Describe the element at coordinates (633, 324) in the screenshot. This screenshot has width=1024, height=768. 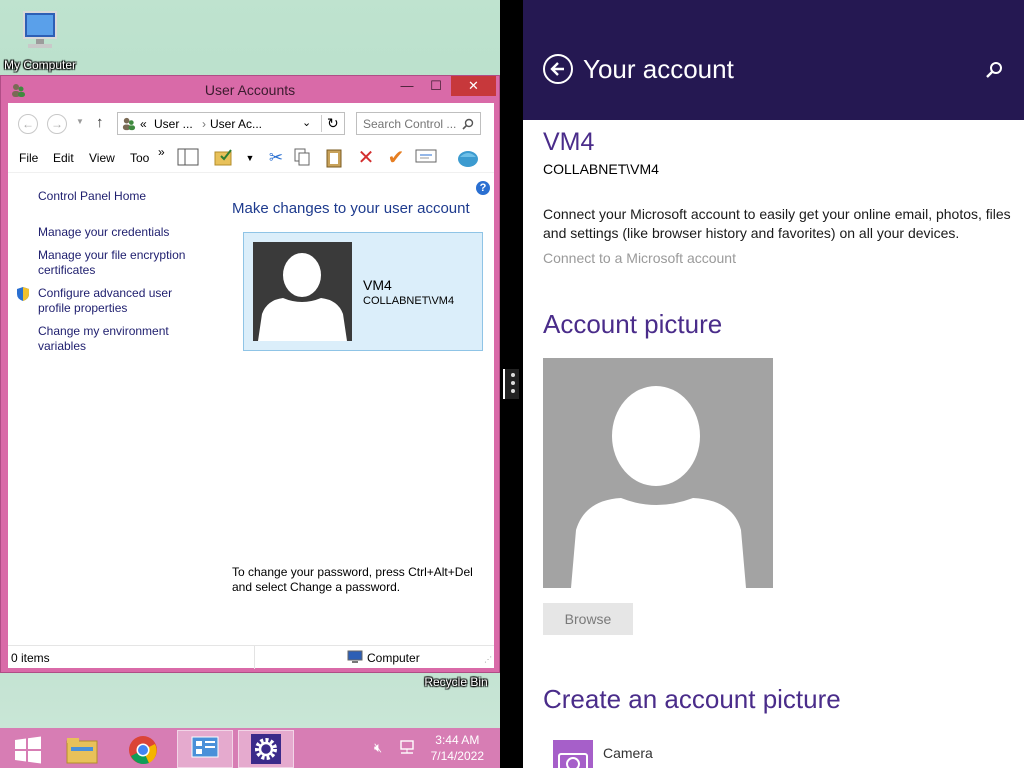
I see `account-picture-heading: Account picture` at that location.